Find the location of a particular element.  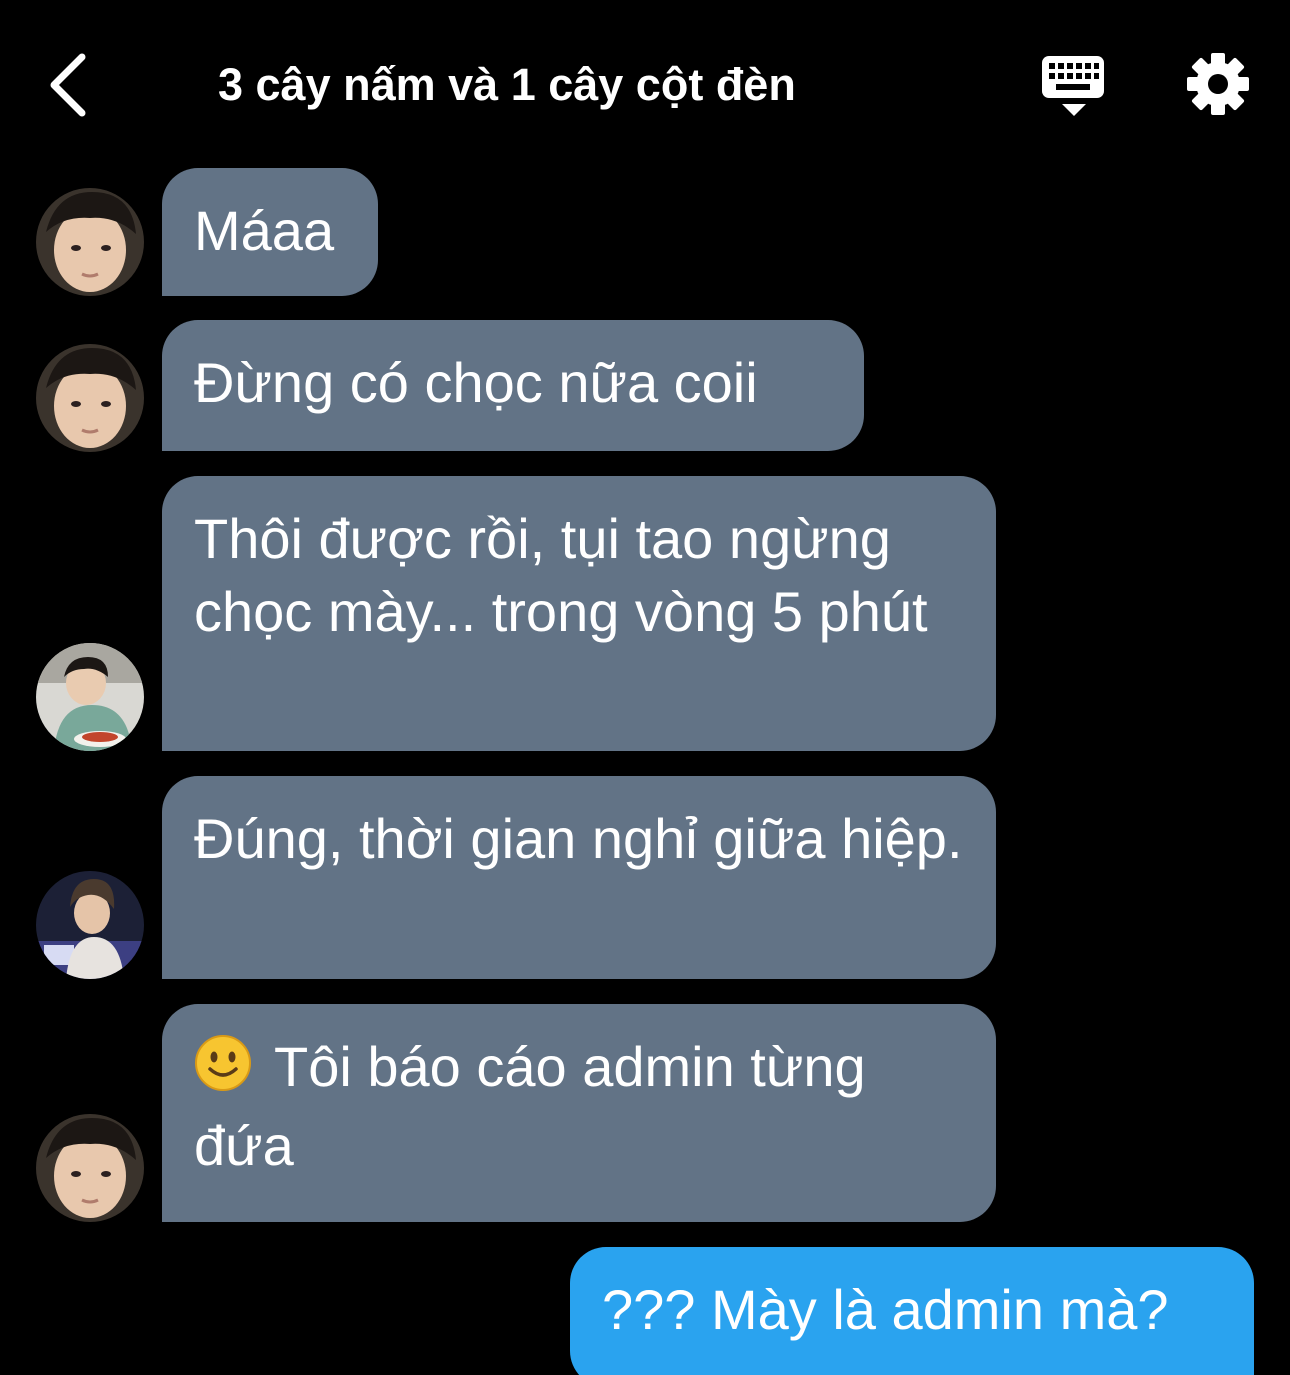

message-text: Đúng, thời gian nghỉ giữa hiệp. is located at coordinates (578, 838).